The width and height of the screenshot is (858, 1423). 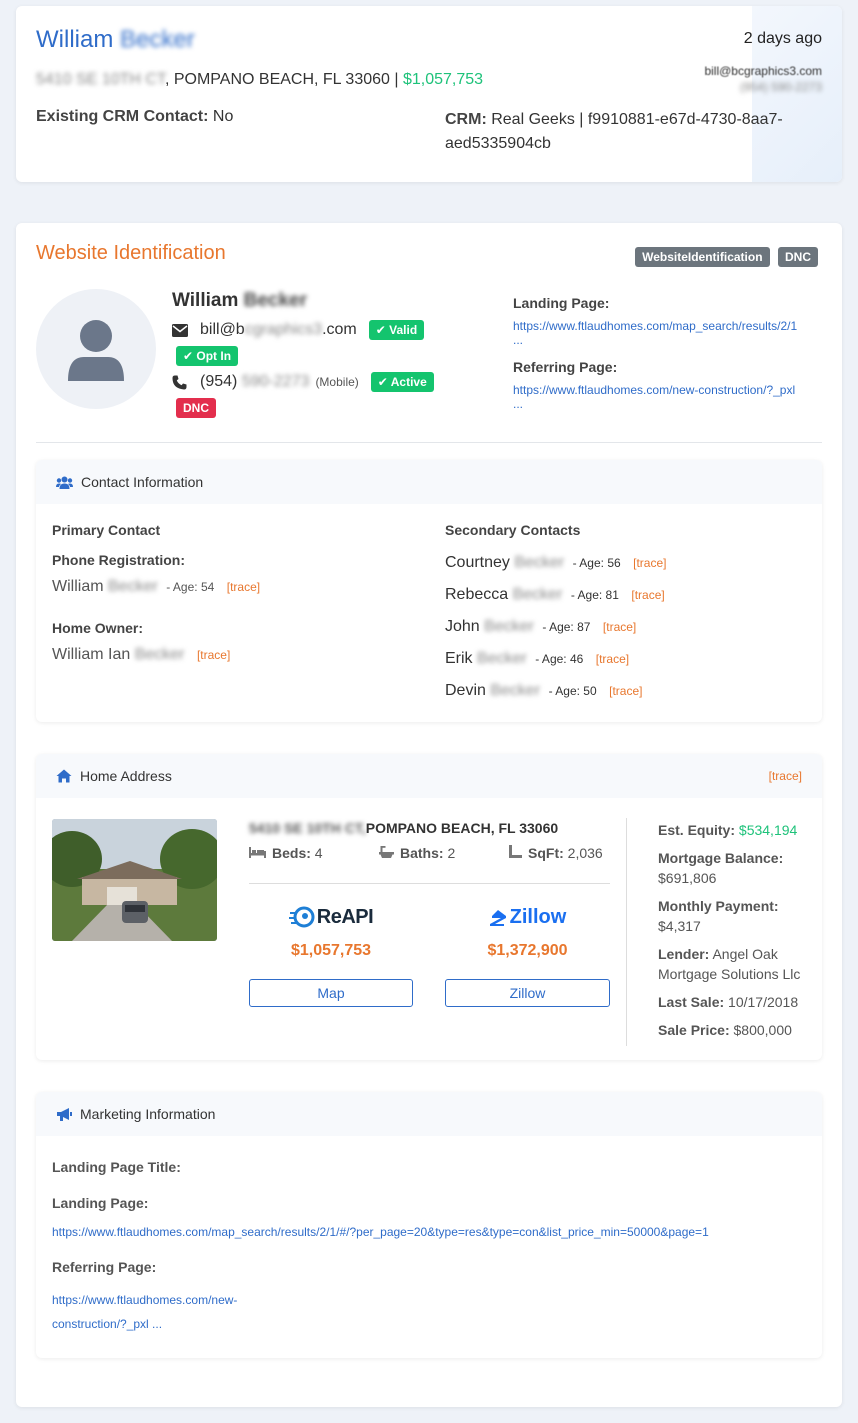 I want to click on time-ago: 2 days ago, so click(x=782, y=38).